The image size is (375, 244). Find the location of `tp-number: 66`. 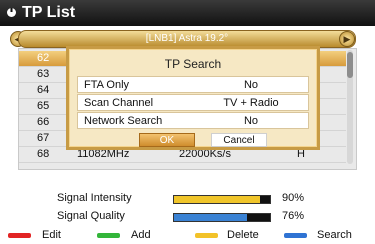

tp-number: 66 is located at coordinates (43, 122).